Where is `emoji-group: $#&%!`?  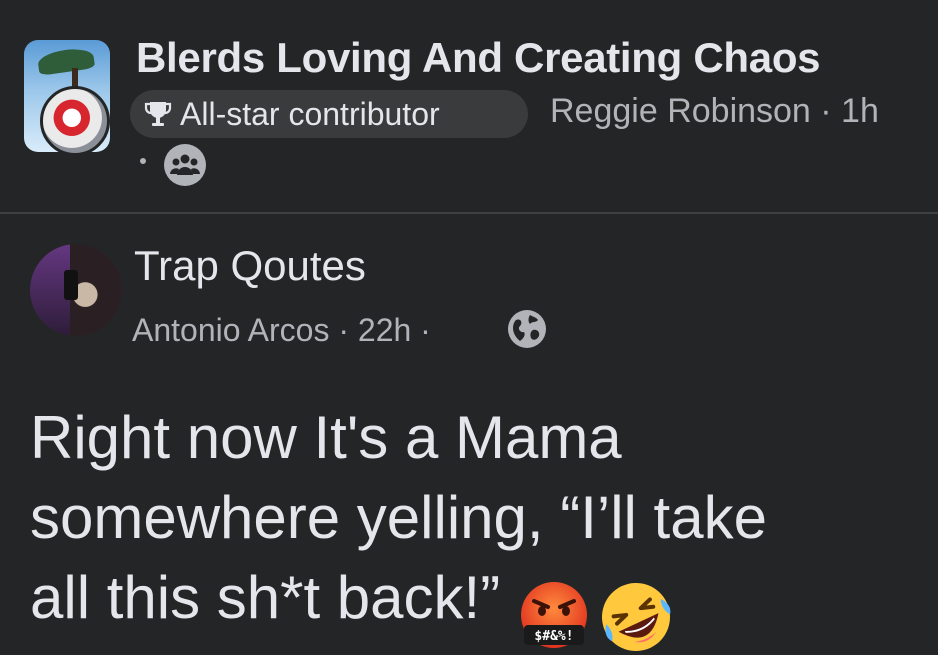
emoji-group: $#&%! is located at coordinates (596, 613).